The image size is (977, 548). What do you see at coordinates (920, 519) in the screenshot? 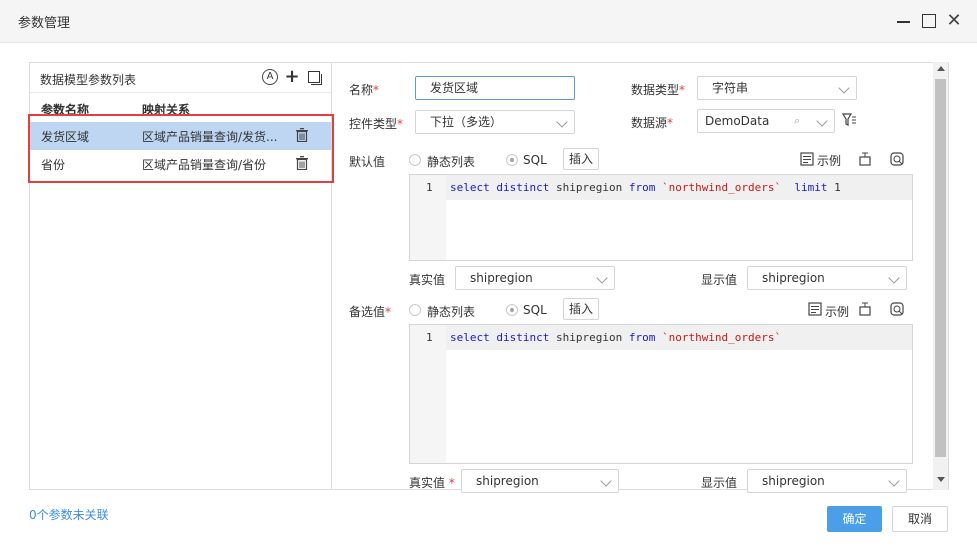
I see `cancel-button: 取消` at bounding box center [920, 519].